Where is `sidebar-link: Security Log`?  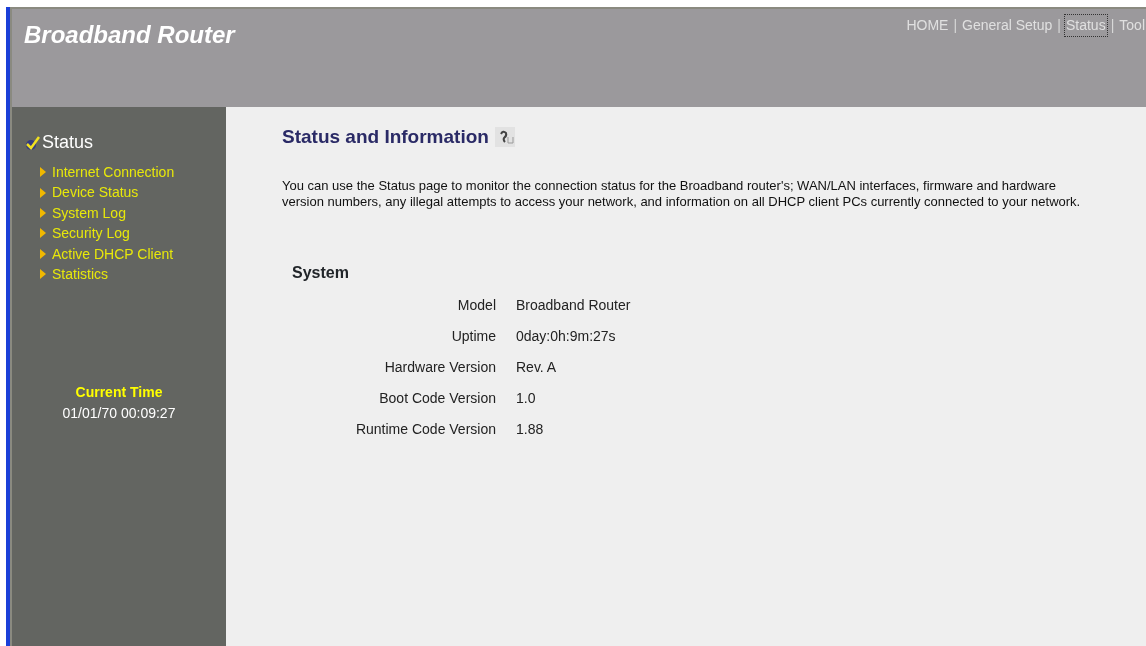 sidebar-link: Security Log is located at coordinates (133, 233).